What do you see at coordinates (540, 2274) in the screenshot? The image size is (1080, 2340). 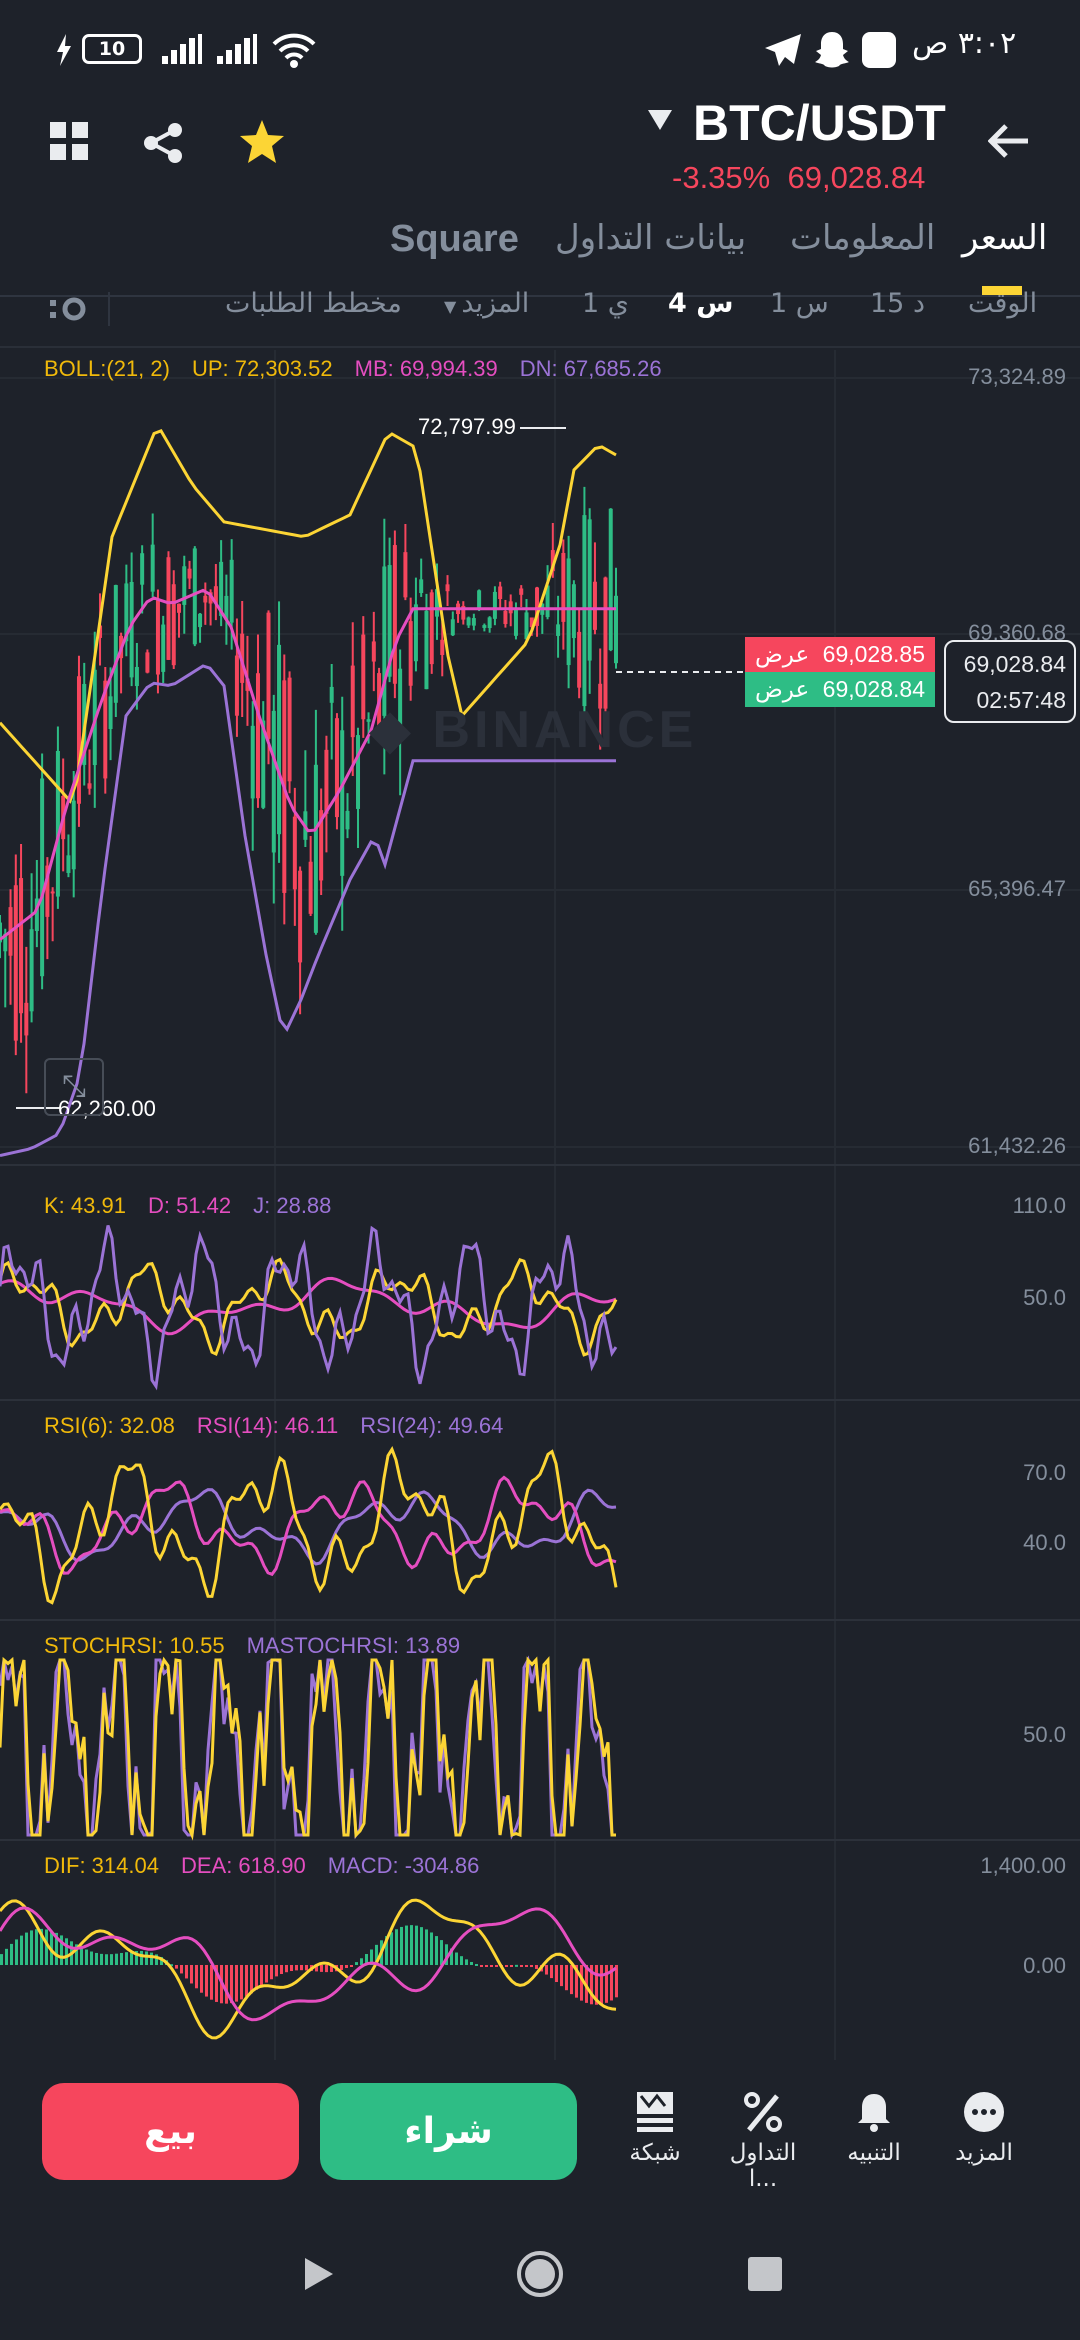 I see `home-nav-icon` at bounding box center [540, 2274].